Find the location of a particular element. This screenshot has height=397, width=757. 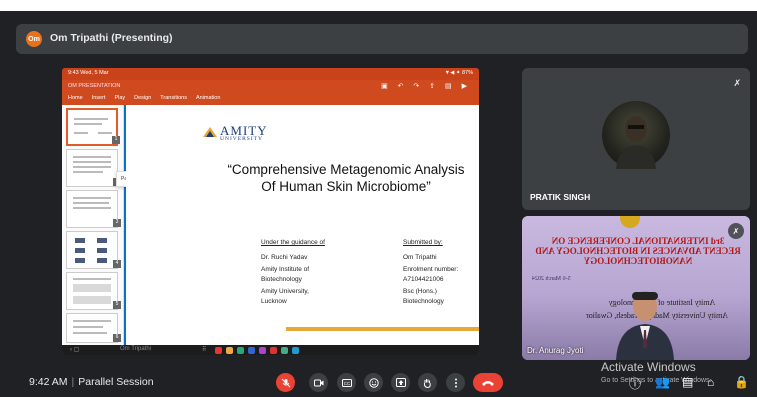

slide-thumbnail-number: 3 is located at coordinates (117, 223).